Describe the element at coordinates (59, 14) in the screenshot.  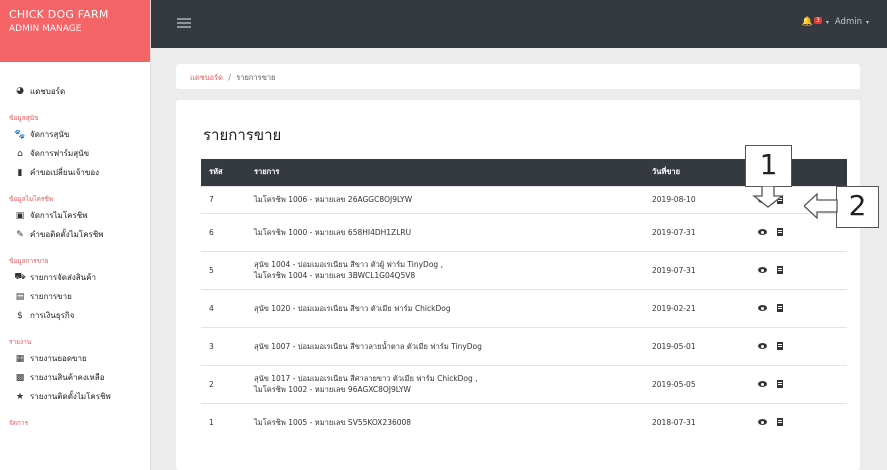
I see `brand-title: CHICK DOG FARM` at that location.